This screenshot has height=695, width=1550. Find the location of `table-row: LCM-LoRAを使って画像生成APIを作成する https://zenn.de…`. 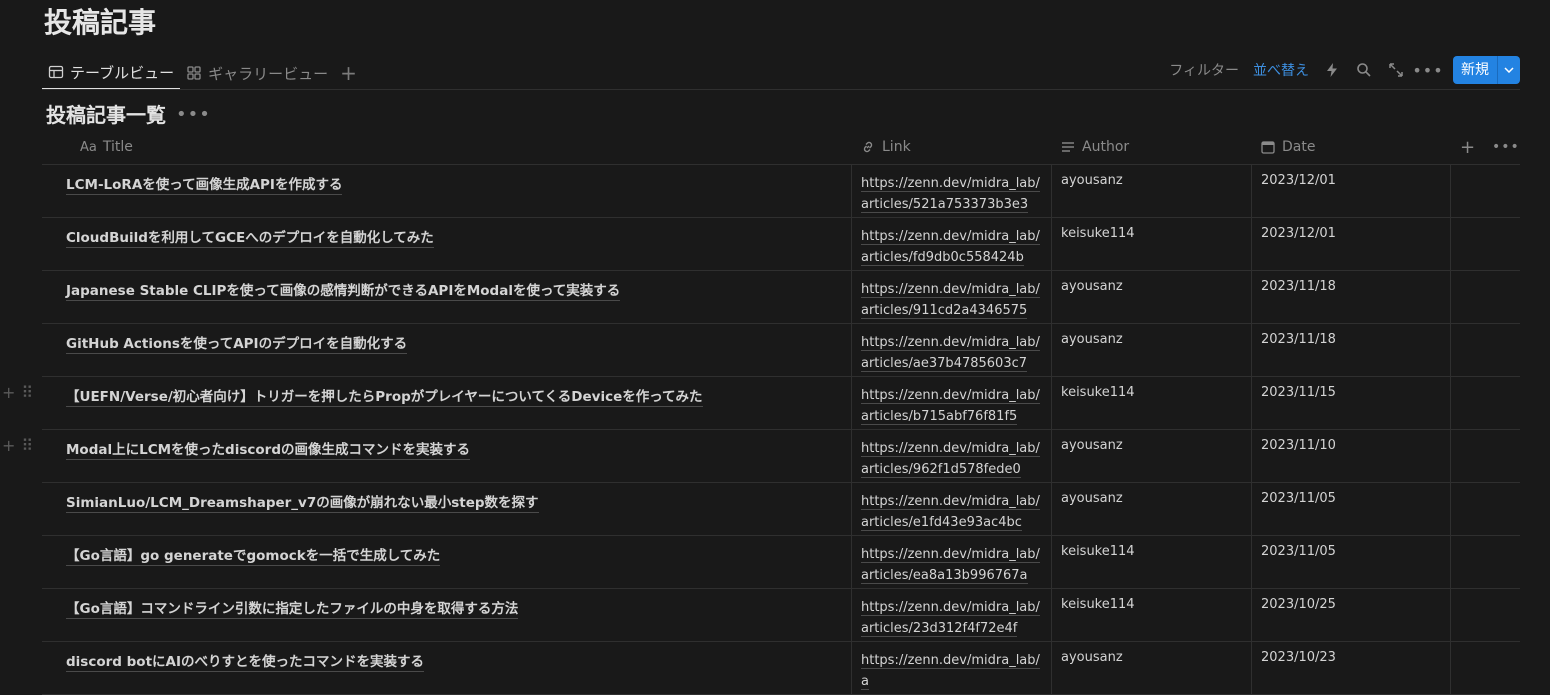

table-row: LCM-LoRAを使って画像生成APIを作成する https://zenn.de… is located at coordinates (781, 191).